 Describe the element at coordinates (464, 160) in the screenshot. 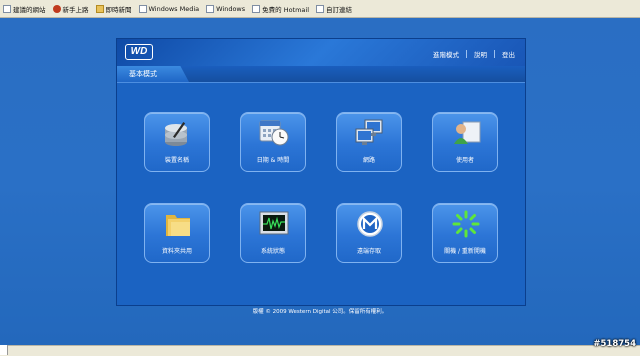

I see `tile-label: 使用者` at that location.